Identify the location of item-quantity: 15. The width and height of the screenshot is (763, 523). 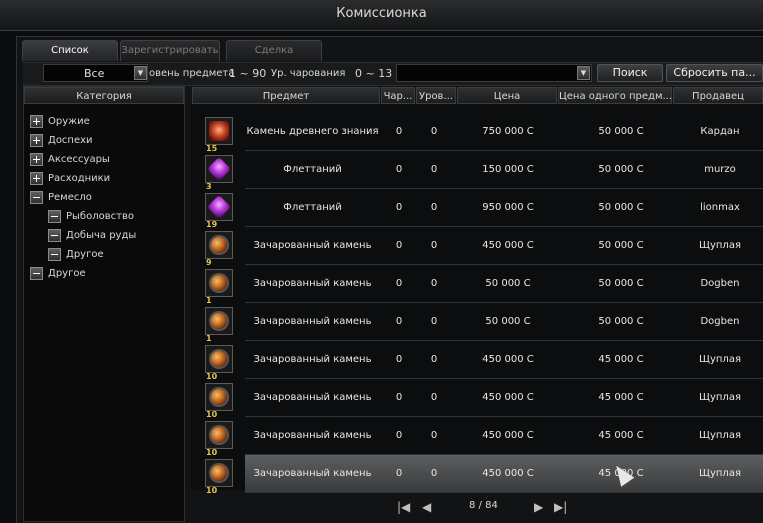
(212, 148).